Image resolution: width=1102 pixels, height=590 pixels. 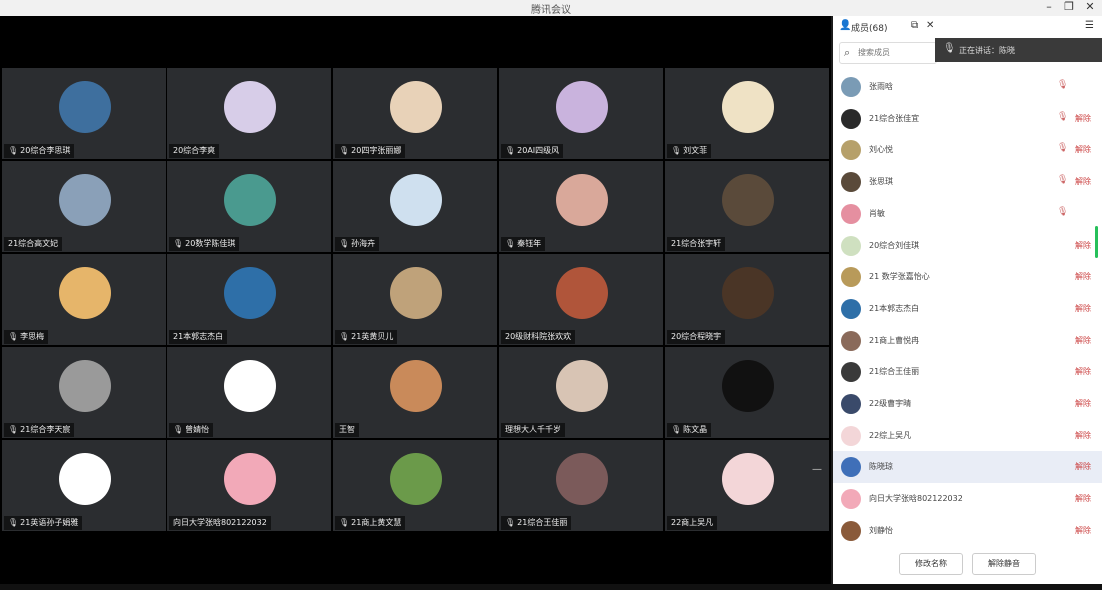 I want to click on member-row: 刘静怡 解除, so click(x=967, y=531).